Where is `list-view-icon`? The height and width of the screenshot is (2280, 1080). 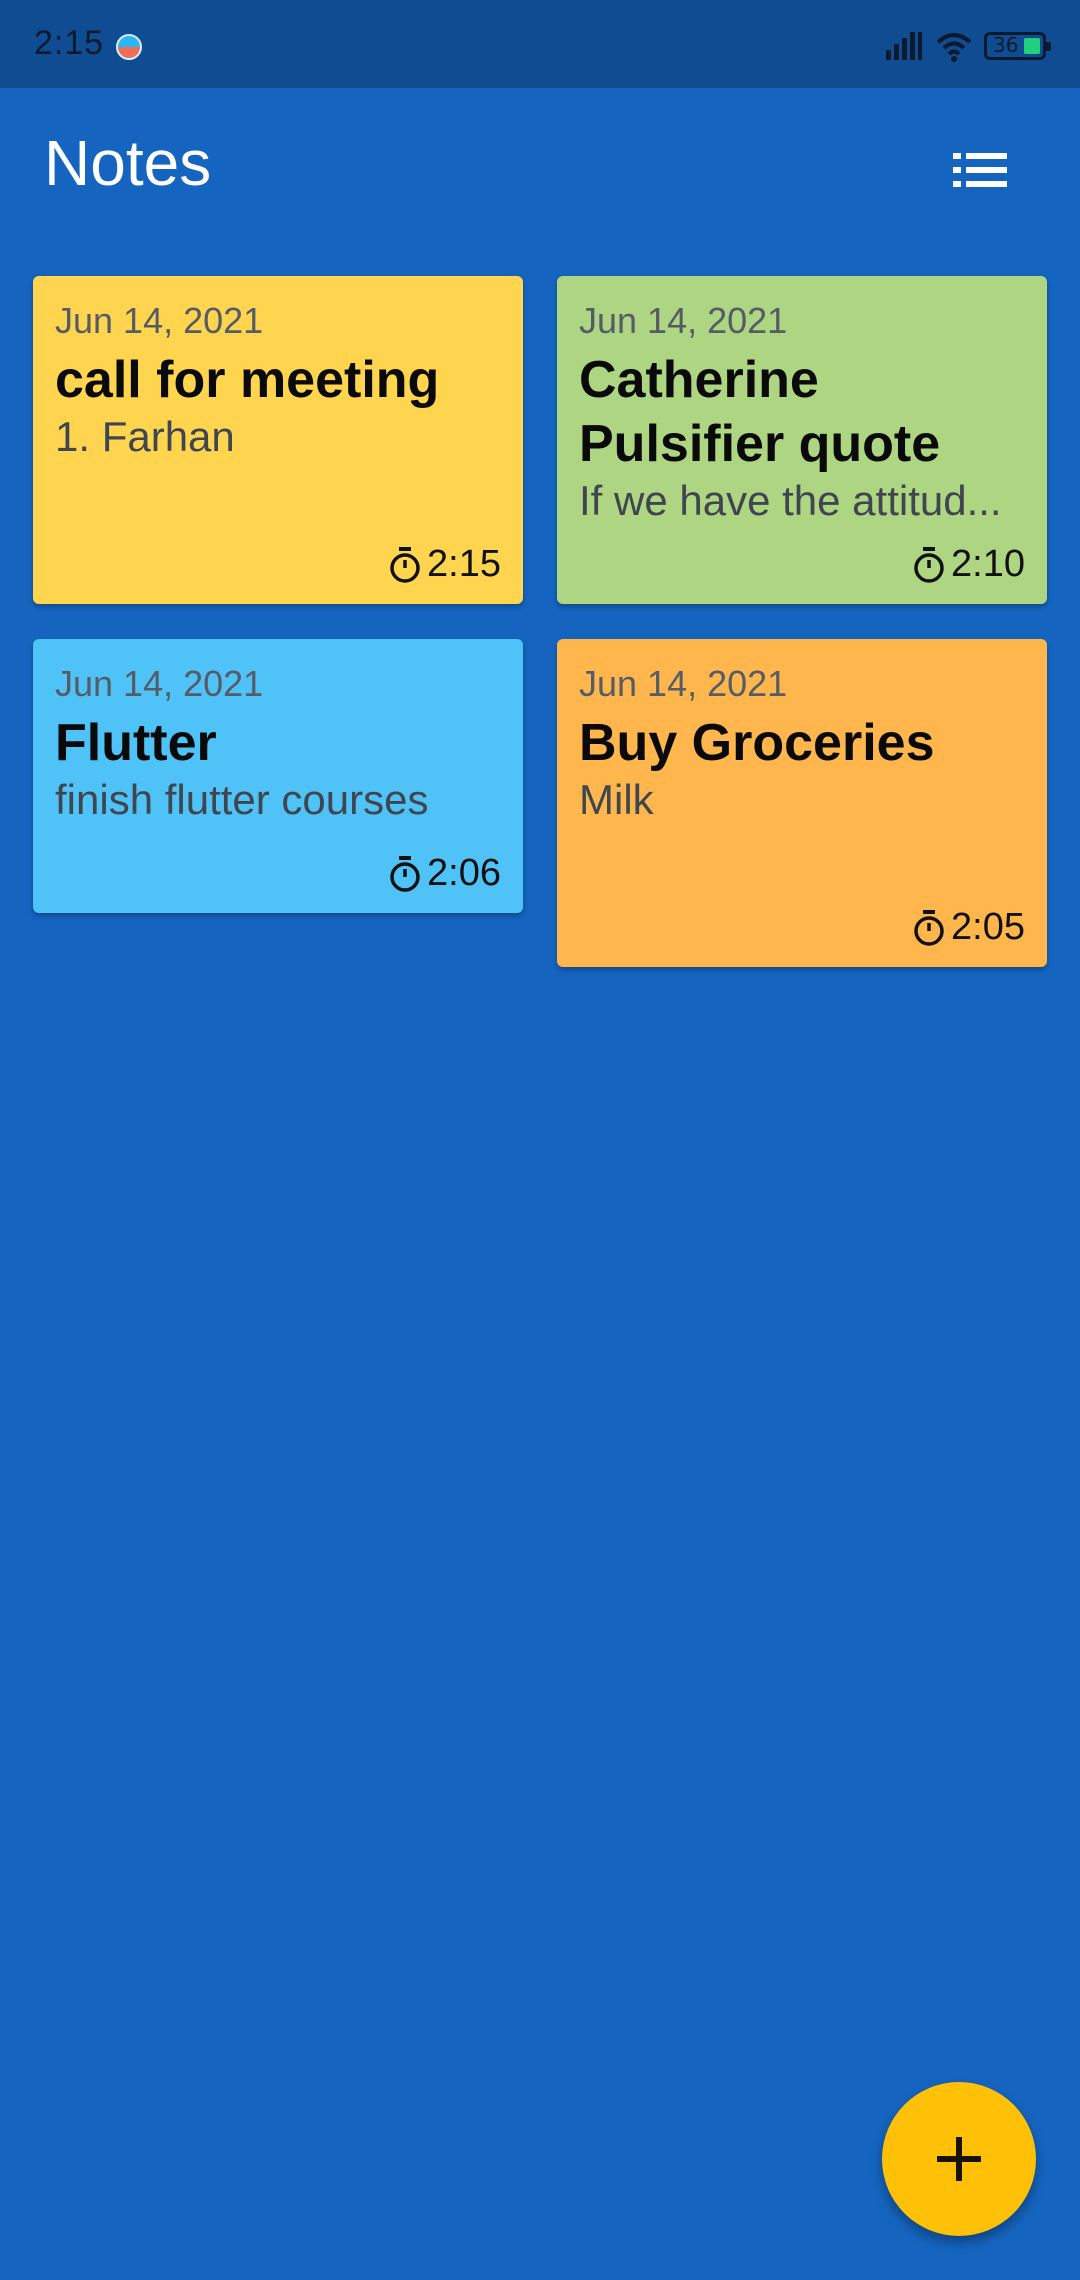
list-view-icon is located at coordinates (980, 170).